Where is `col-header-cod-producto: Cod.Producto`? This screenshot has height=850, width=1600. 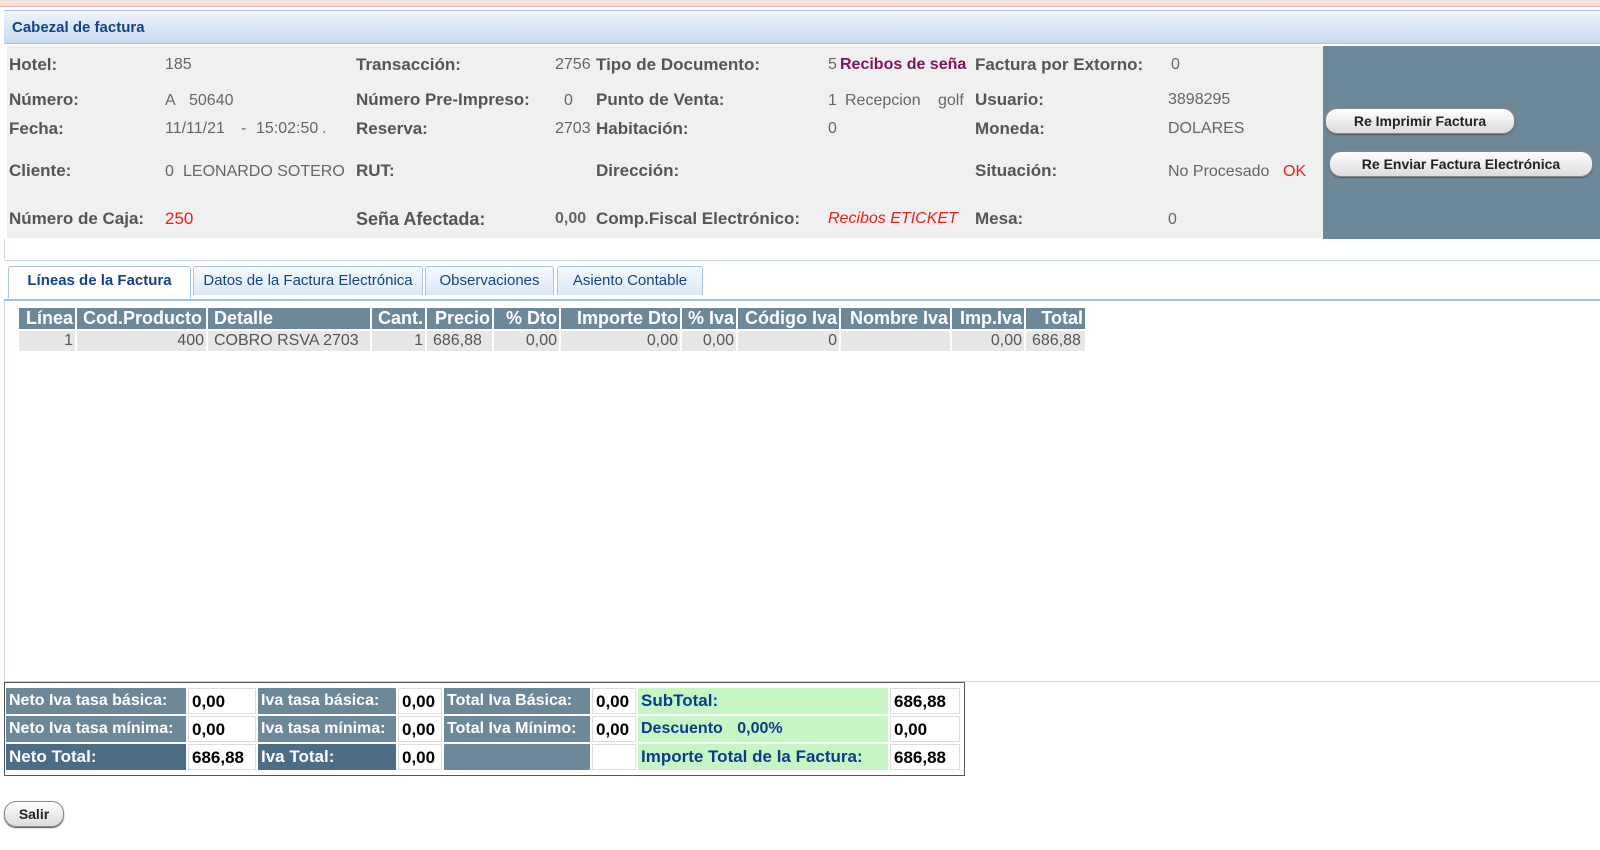 col-header-cod-producto: Cod.Producto is located at coordinates (141, 318).